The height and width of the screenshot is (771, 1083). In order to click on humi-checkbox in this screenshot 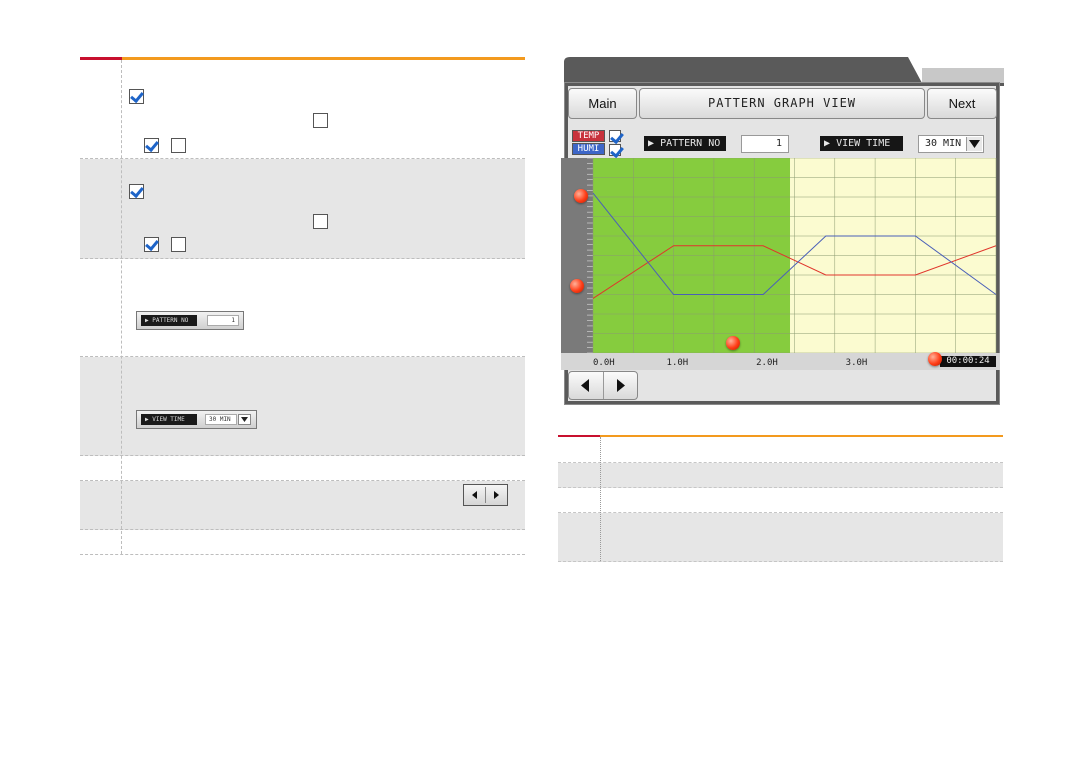, I will do `click(615, 150)`.